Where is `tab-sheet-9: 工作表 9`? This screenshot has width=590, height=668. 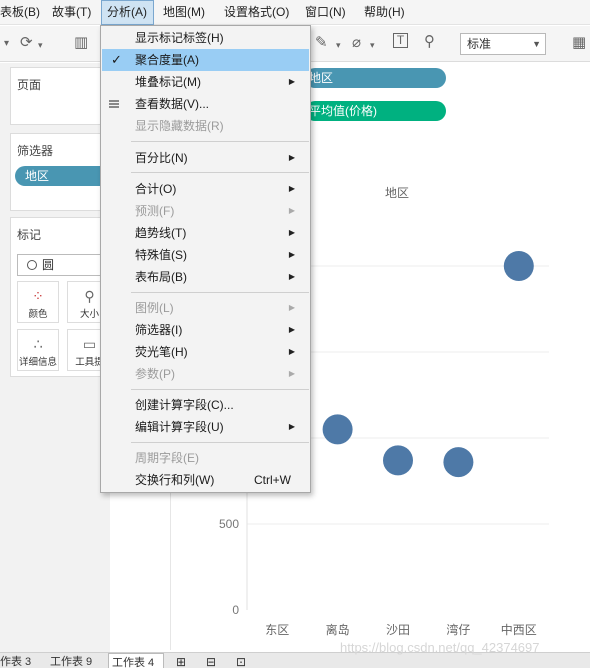
tab-sheet-9: 工作表 9 is located at coordinates (76, 660).